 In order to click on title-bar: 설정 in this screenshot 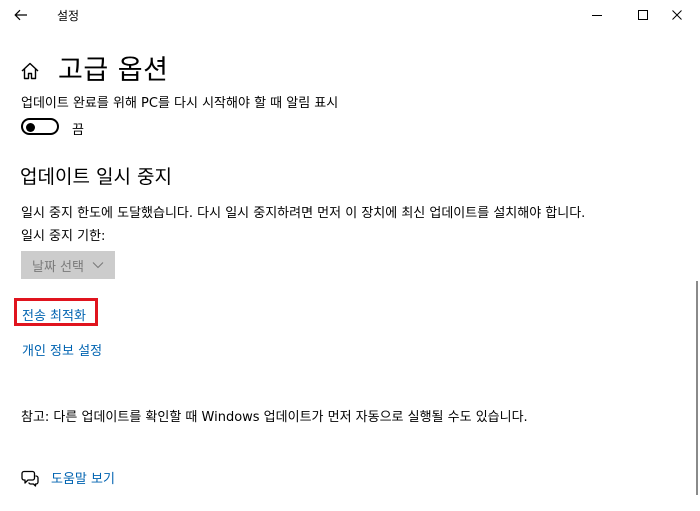, I will do `click(350, 15)`.